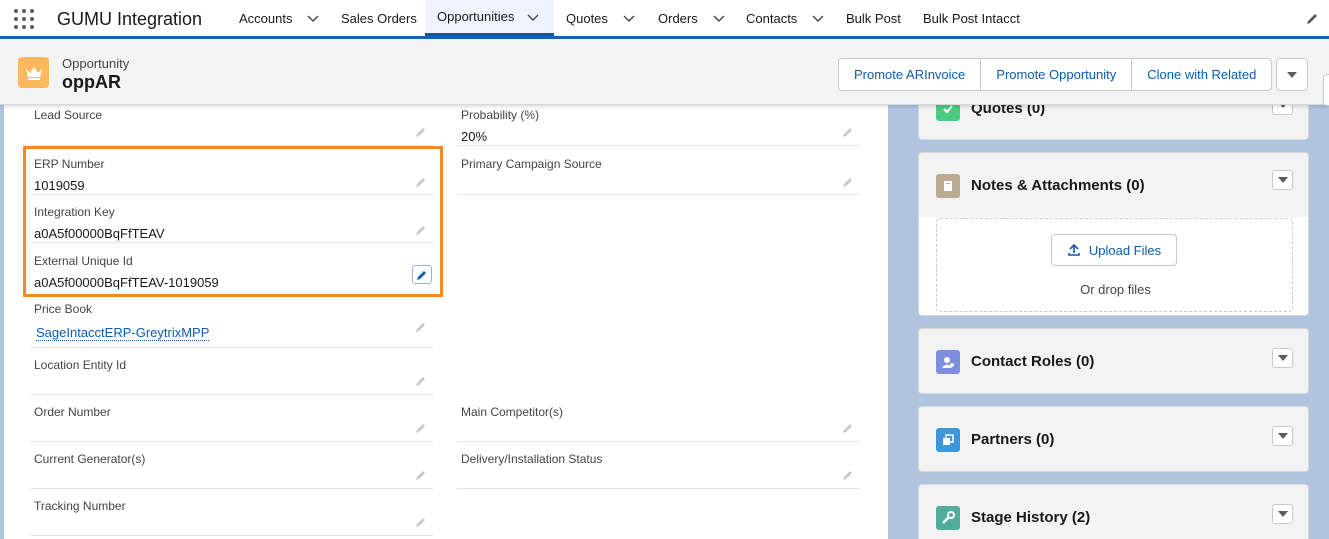 This screenshot has height=539, width=1329. I want to click on upload-files-button: Upload Files, so click(1114, 250).